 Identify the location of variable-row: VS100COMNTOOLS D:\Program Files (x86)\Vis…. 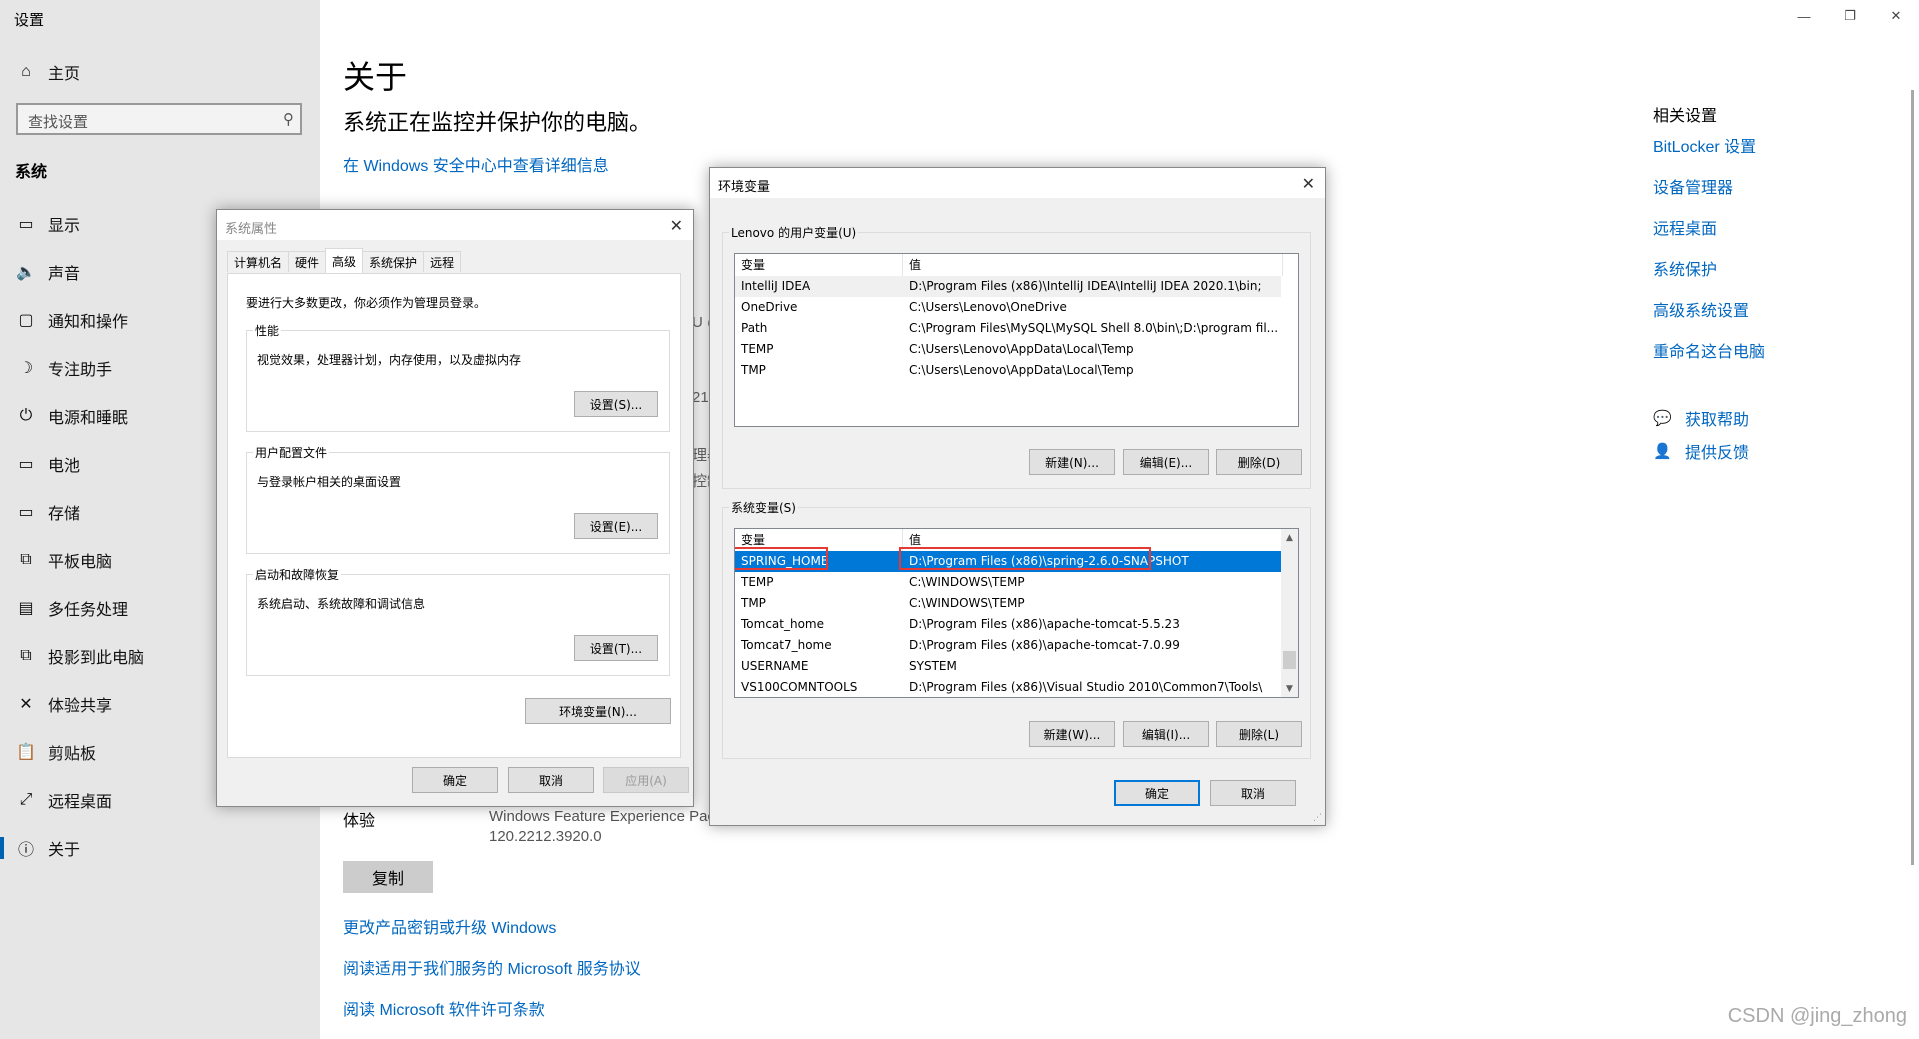
(1008, 687).